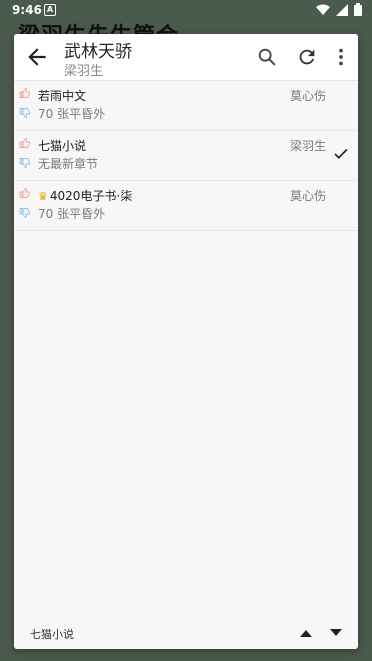  I want to click on status-time: 9:46, so click(27, 10).